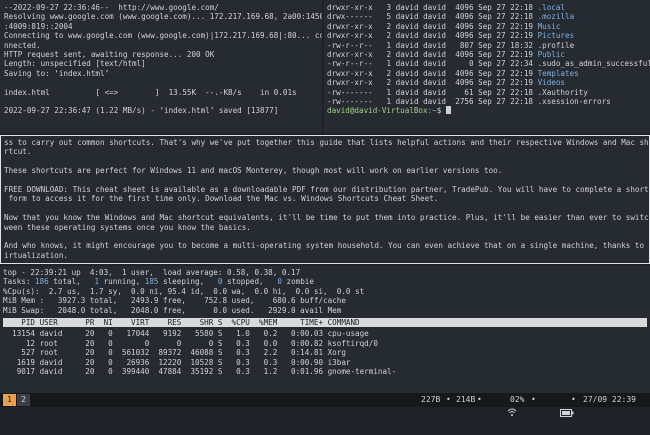 This screenshot has height=435, width=650. Describe the element at coordinates (556, 45) in the screenshot. I see `entry-name: .profile` at that location.